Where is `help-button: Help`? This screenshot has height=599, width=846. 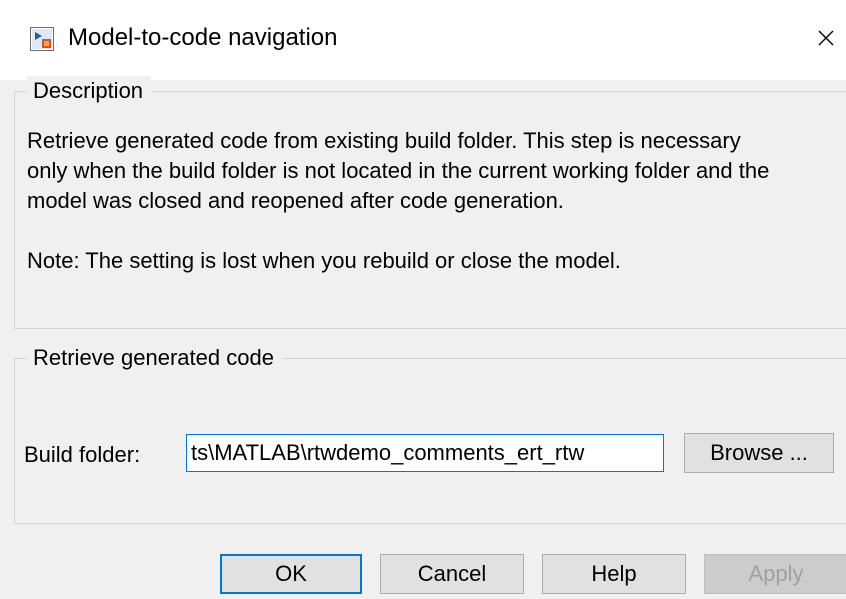 help-button: Help is located at coordinates (614, 574).